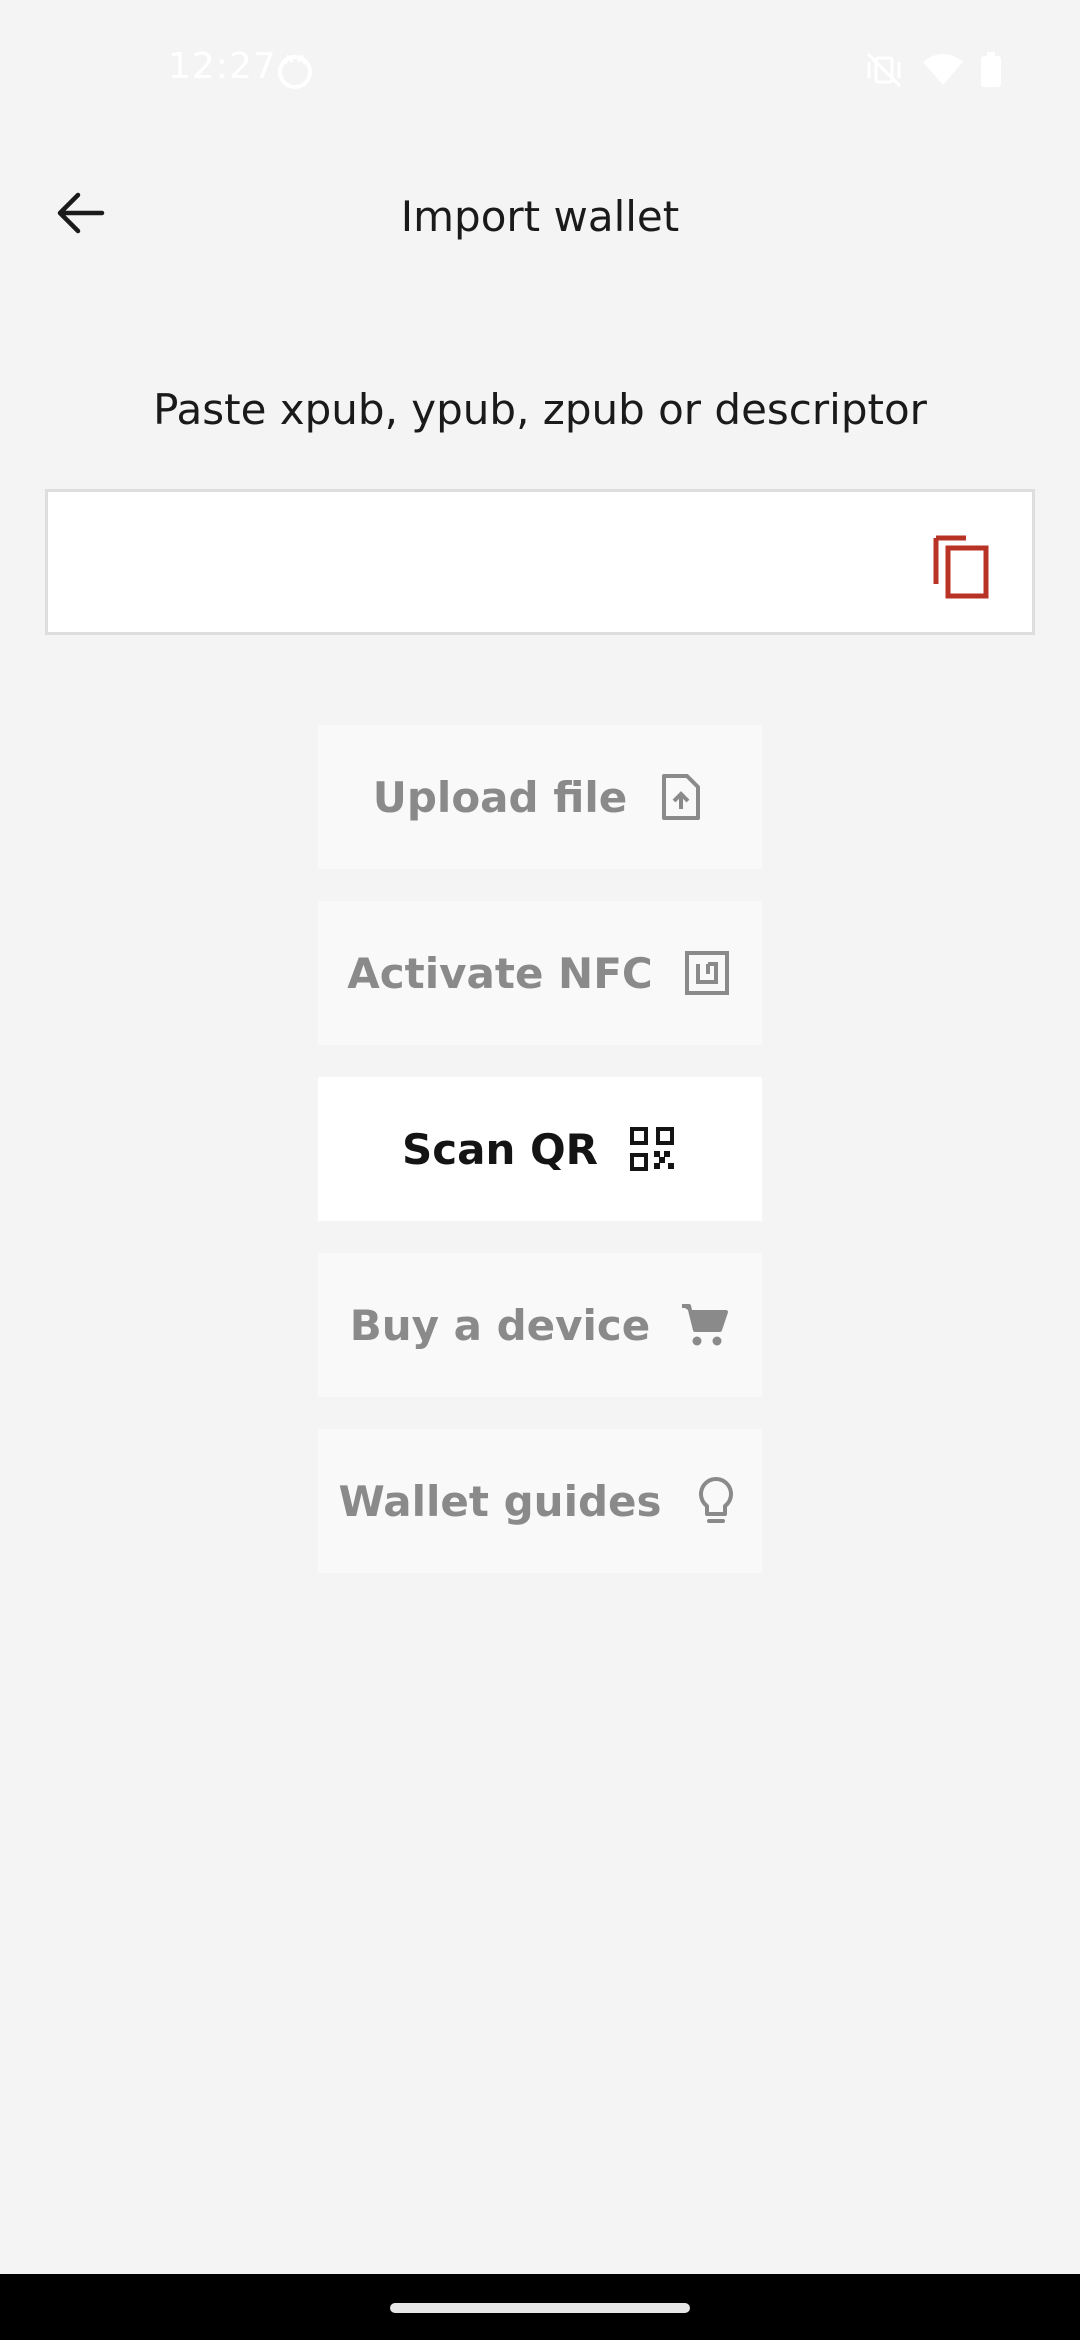 This screenshot has width=1080, height=2340. Describe the element at coordinates (500, 973) in the screenshot. I see `activate-nfc-label: Activate NFC` at that location.